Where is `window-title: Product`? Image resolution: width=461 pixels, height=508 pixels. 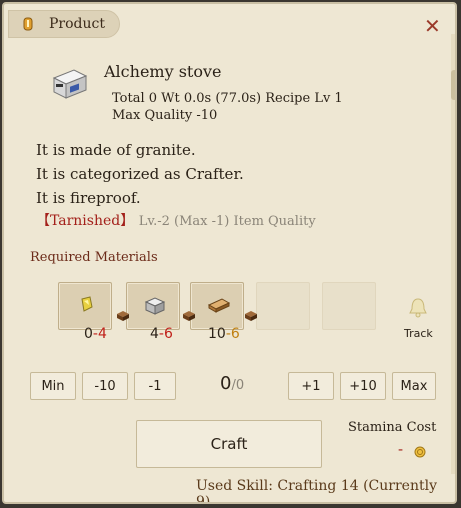 window-title: Product is located at coordinates (77, 24).